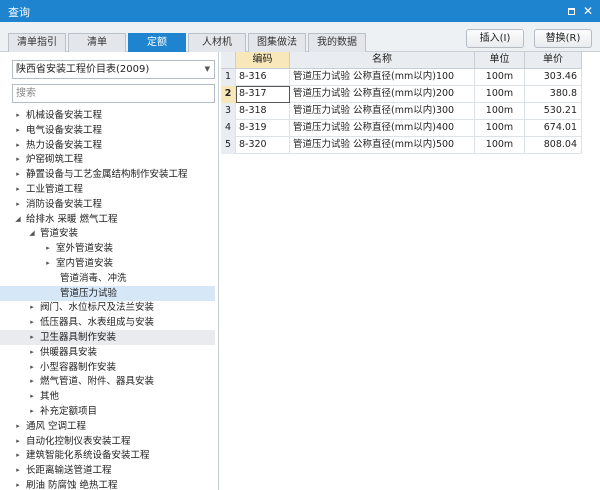 This screenshot has width=600, height=490. I want to click on cell-code: 8-317, so click(263, 94).